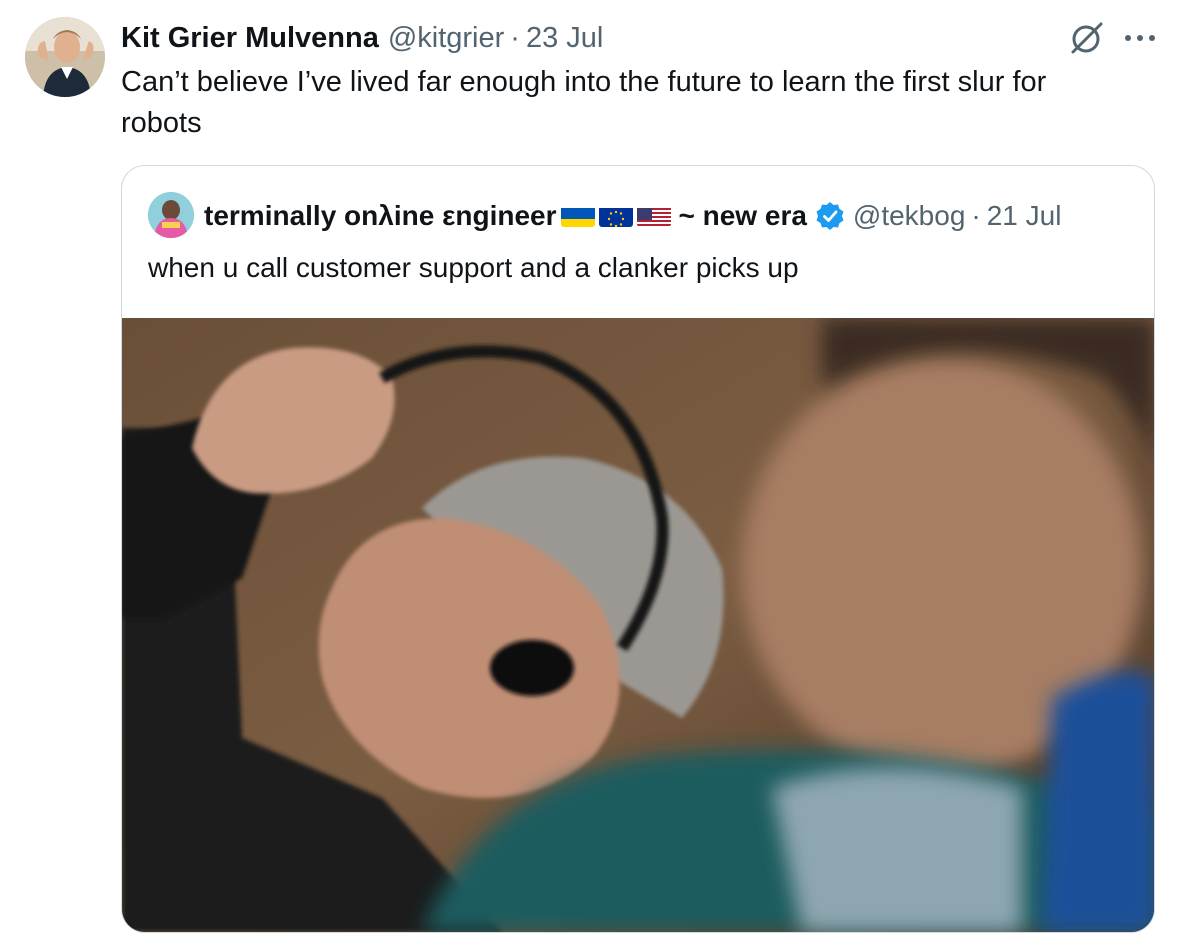 The height and width of the screenshot is (948, 1180). What do you see at coordinates (653, 216) in the screenshot?
I see `us-flag-icon` at bounding box center [653, 216].